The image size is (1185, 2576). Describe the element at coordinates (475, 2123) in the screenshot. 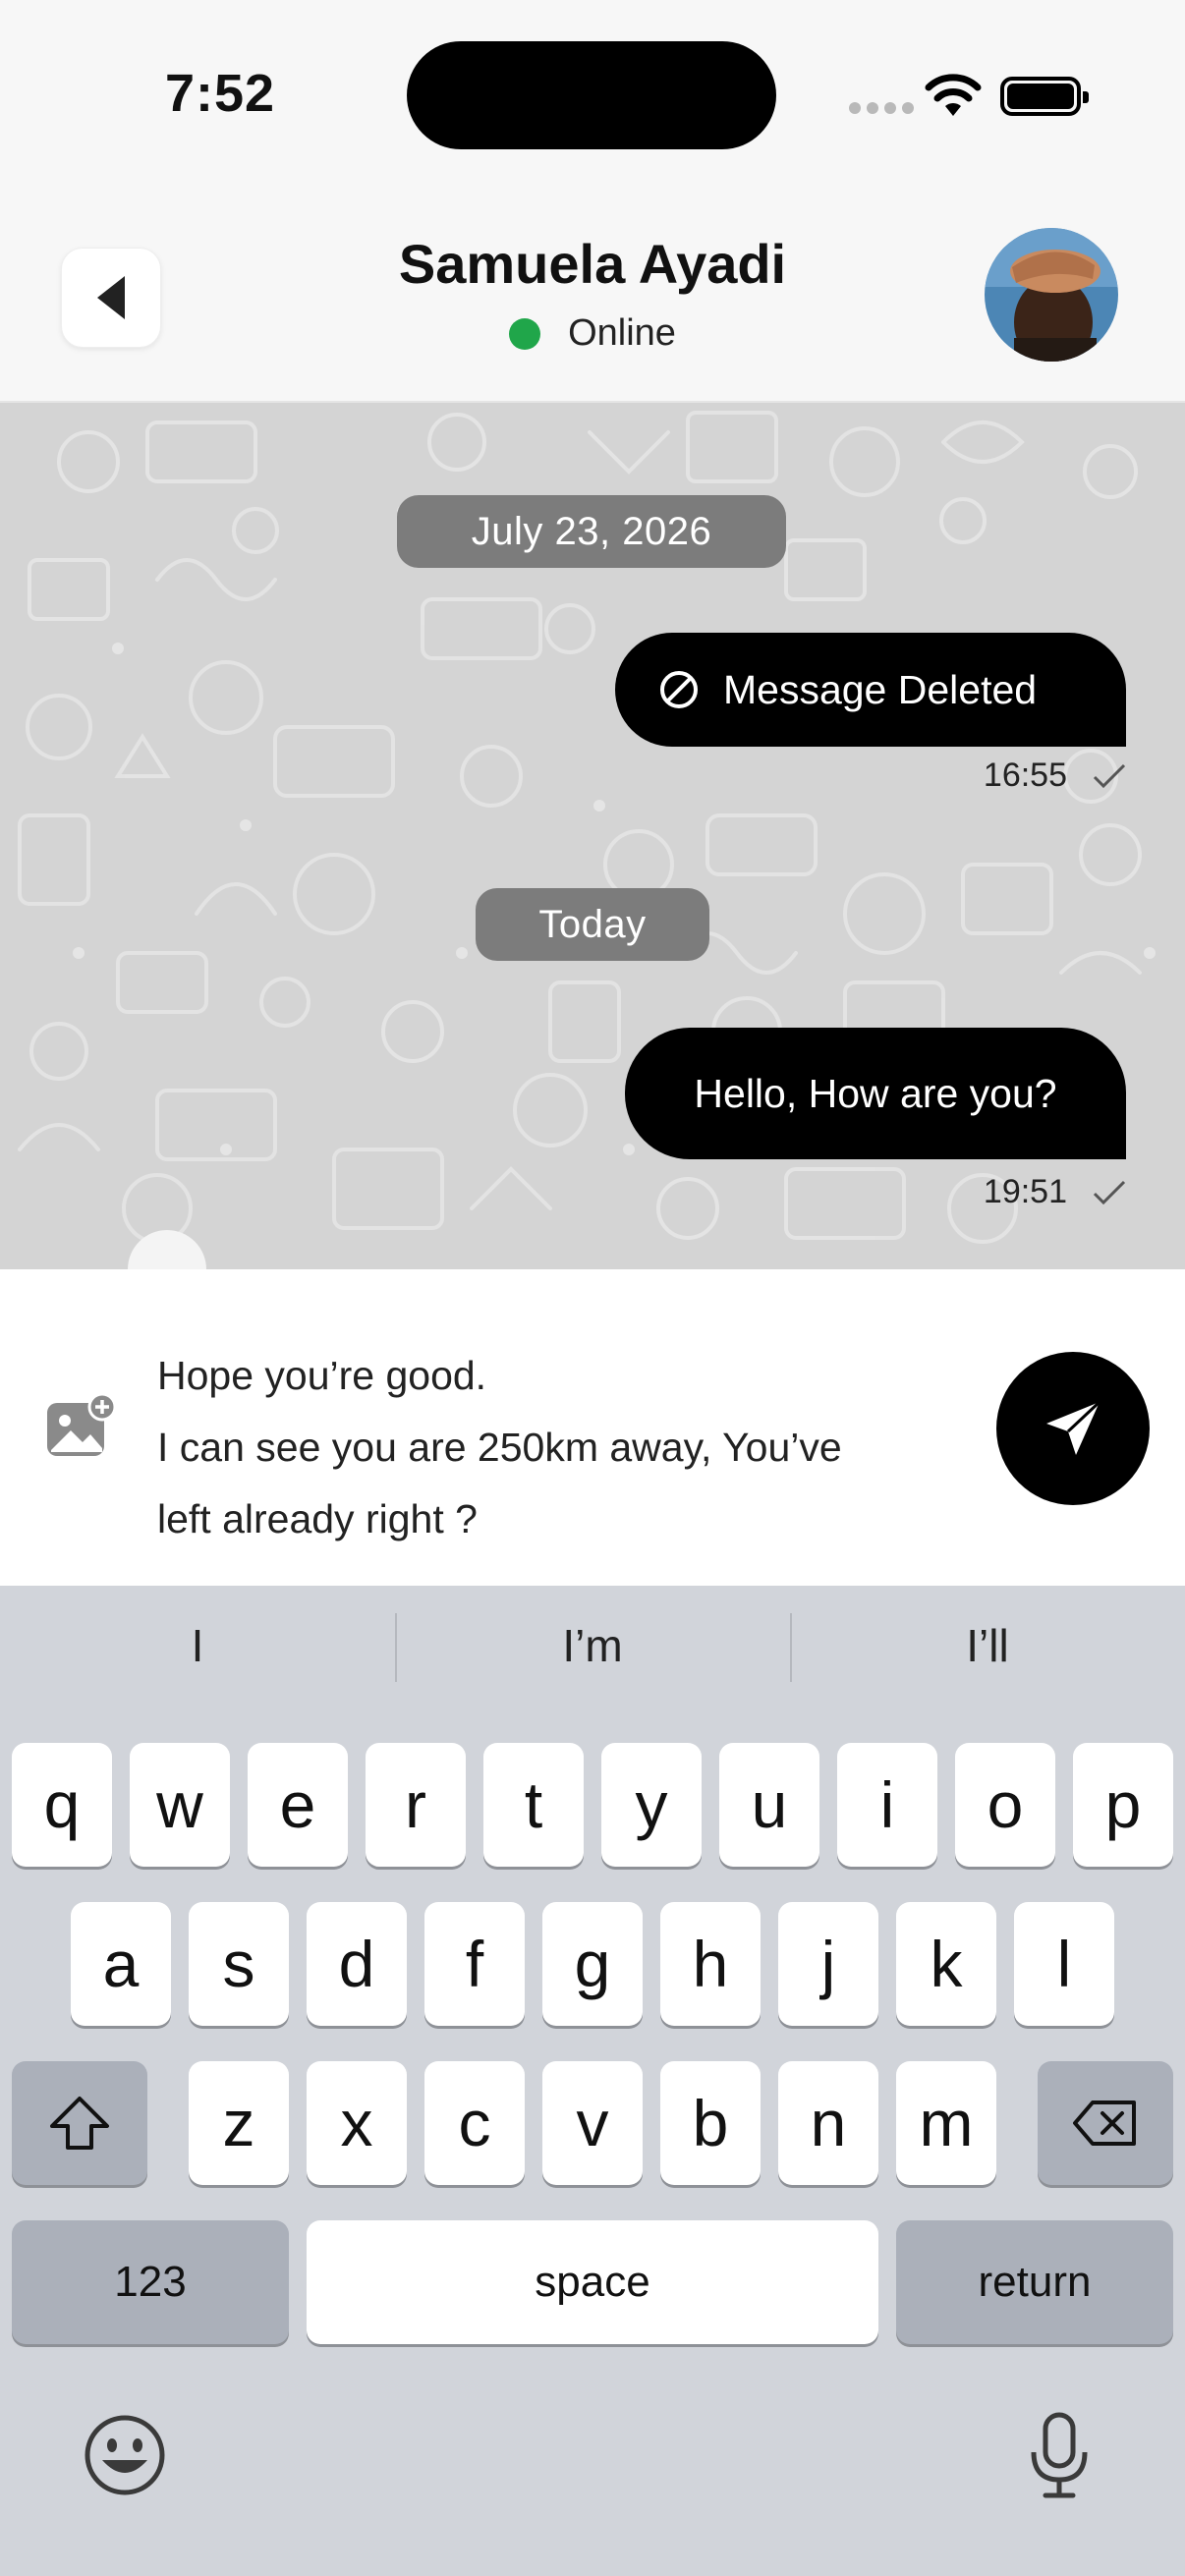

I see `key-c: c` at that location.